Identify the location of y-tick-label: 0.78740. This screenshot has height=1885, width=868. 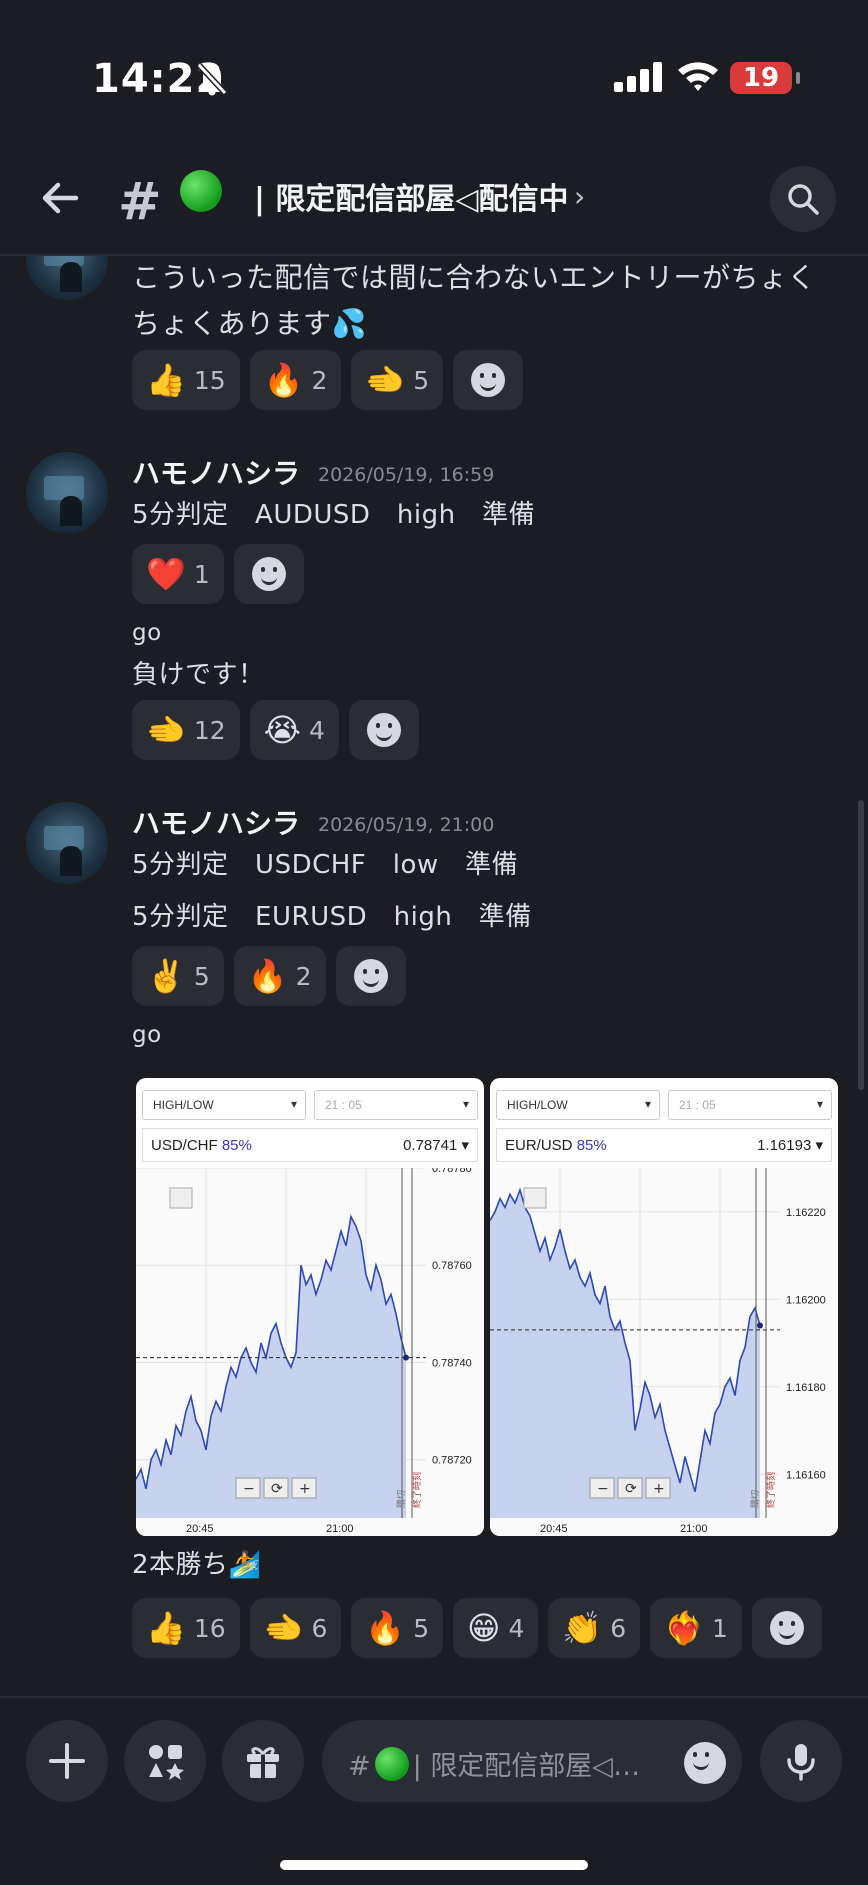
(452, 1363).